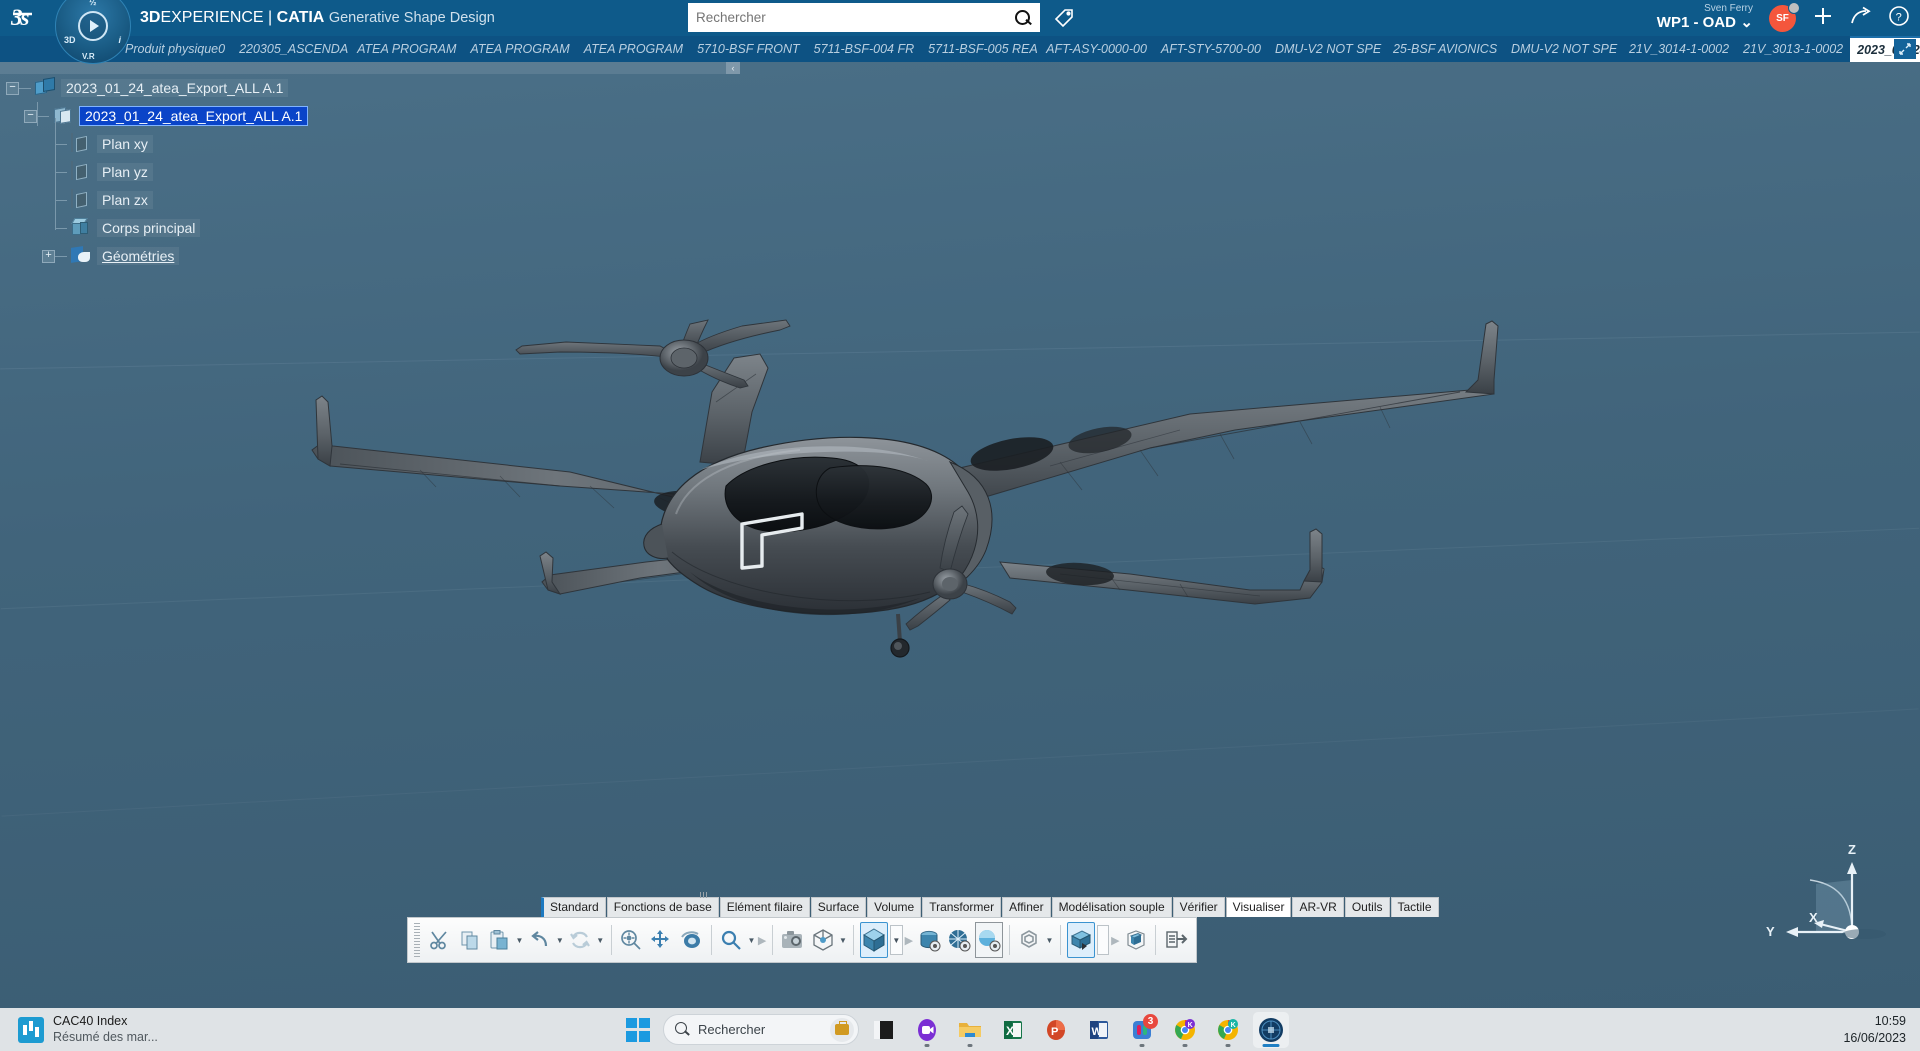 This screenshot has height=1051, width=1920. I want to click on view-cube-icon, so click(823, 940).